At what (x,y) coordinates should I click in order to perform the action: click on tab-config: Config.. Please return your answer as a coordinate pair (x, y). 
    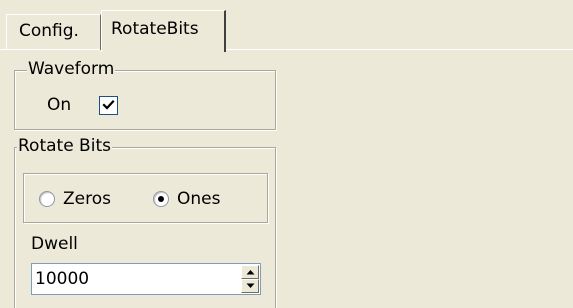
    Looking at the image, I should click on (53, 32).